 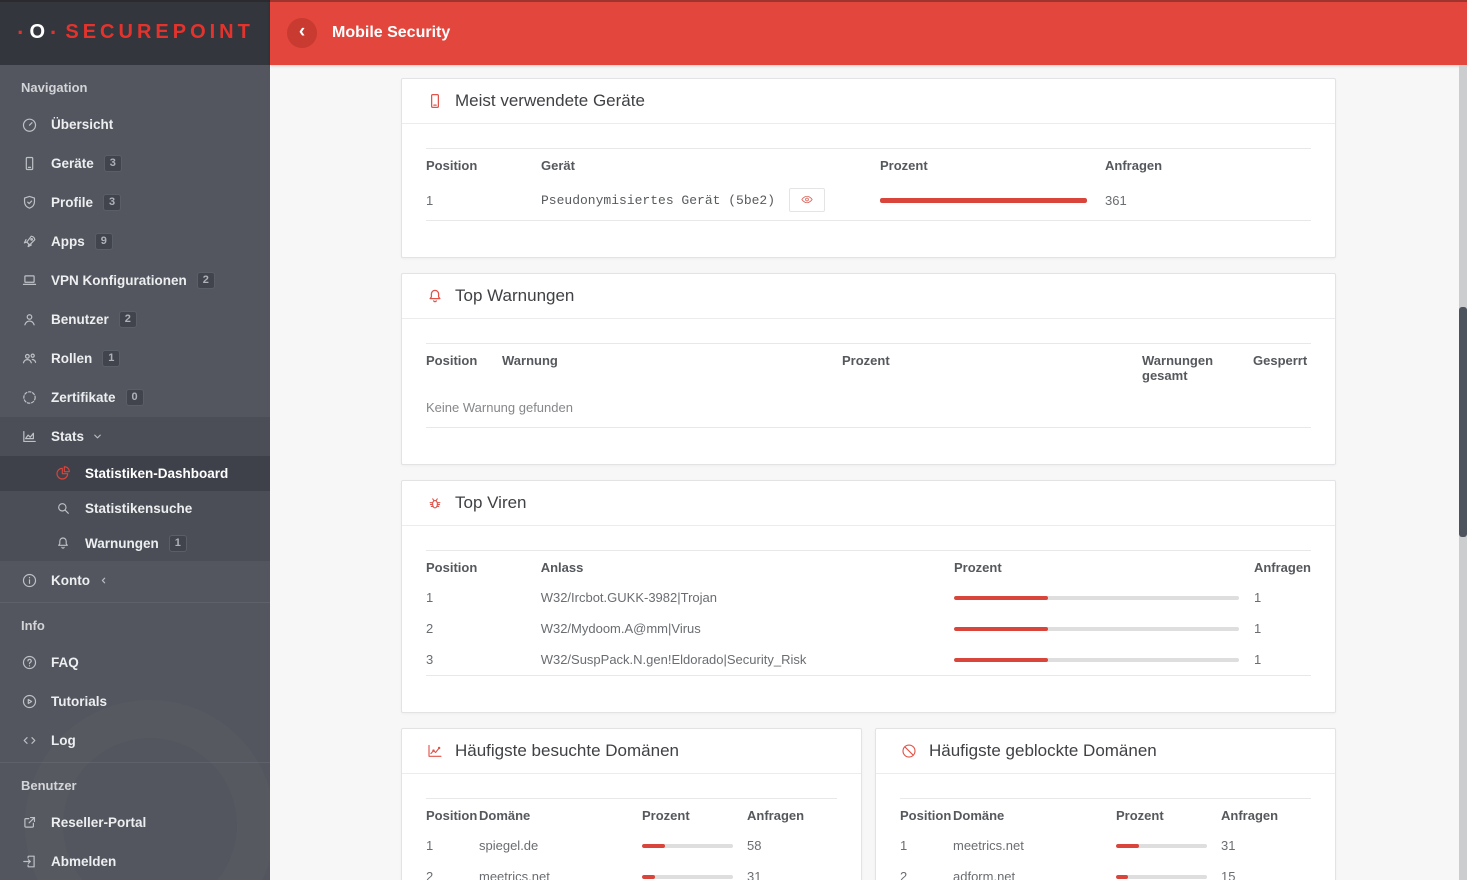 I want to click on sidebar-item-konto: Konto, so click(x=135, y=580).